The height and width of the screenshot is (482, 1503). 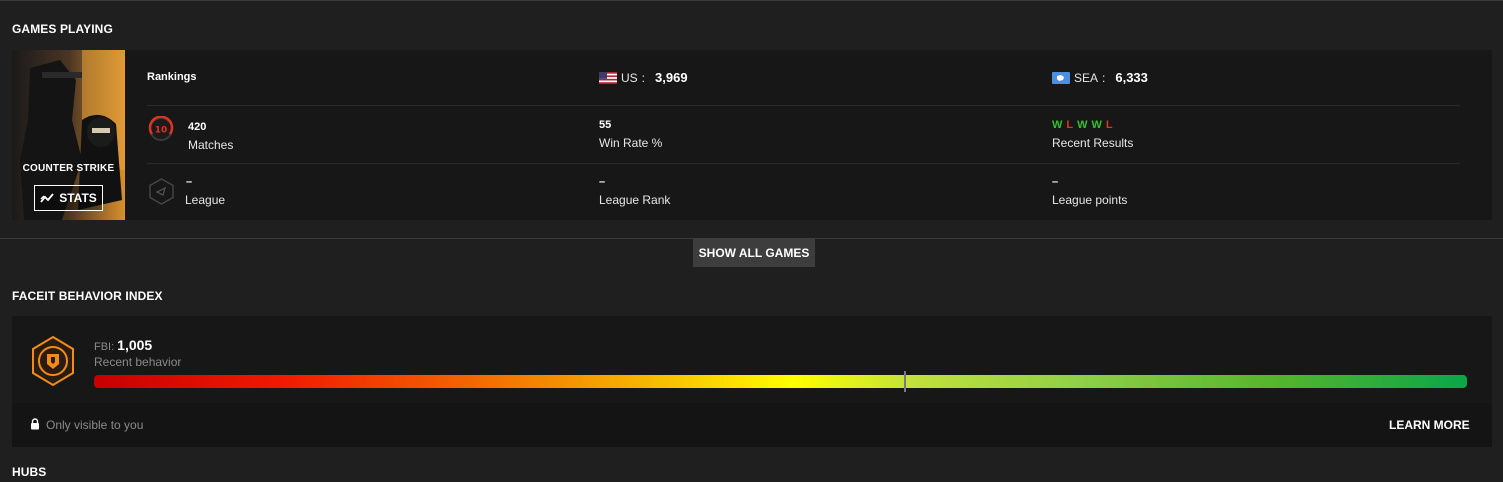 I want to click on result-1: W, so click(x=1057, y=125).